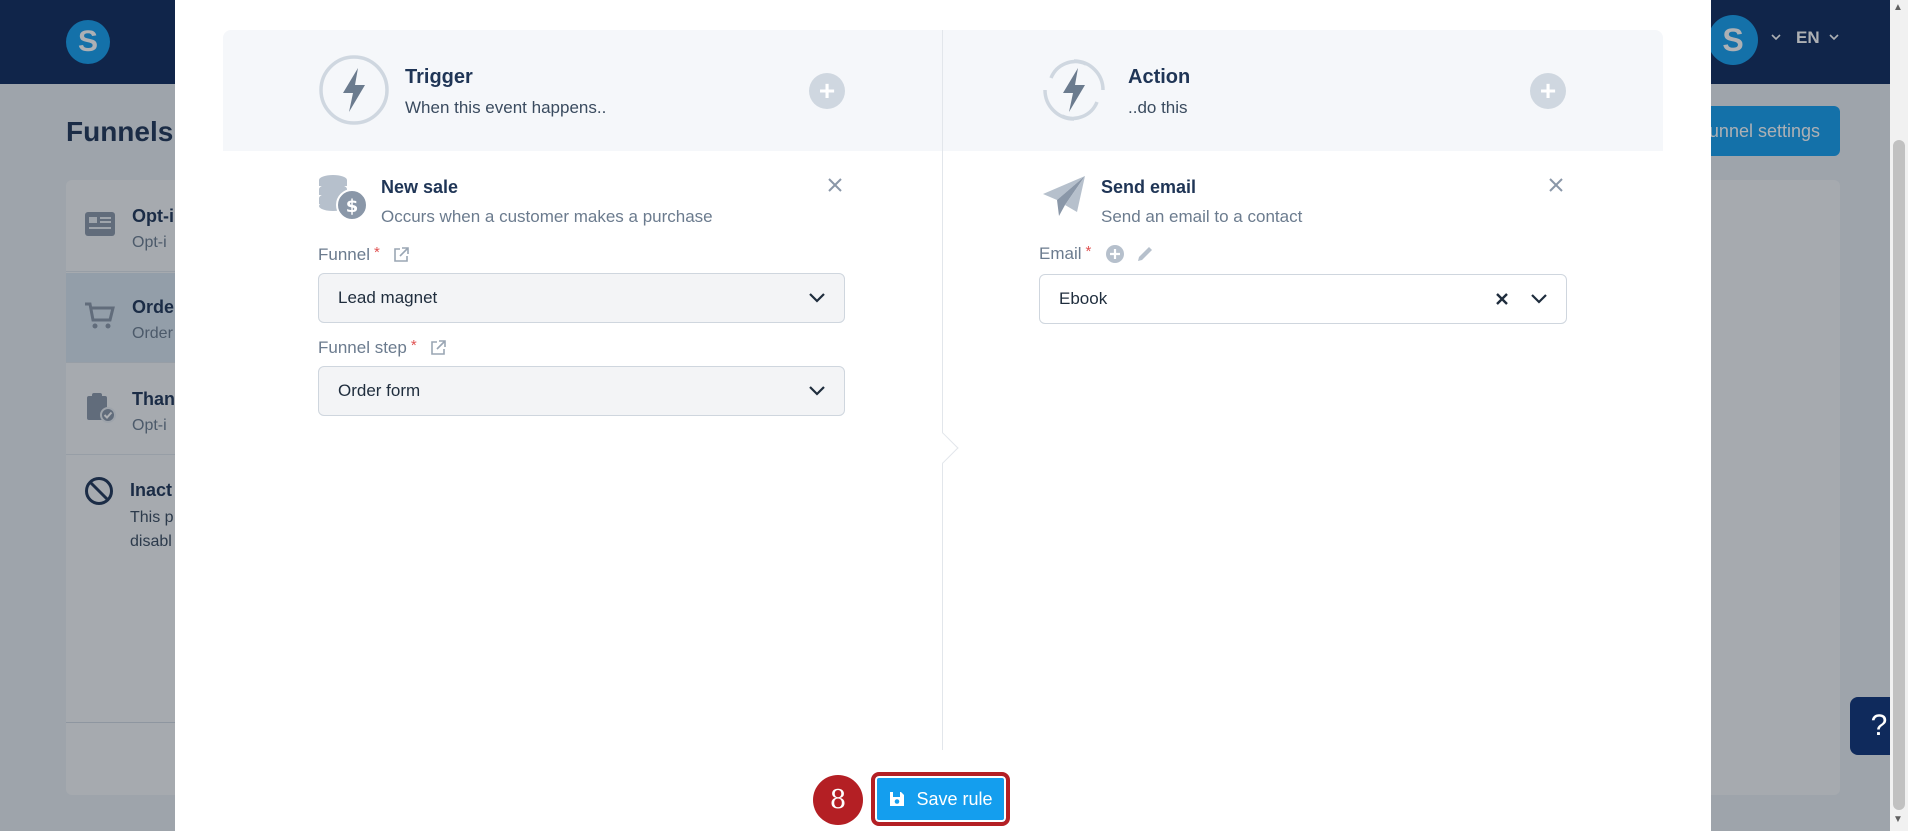  Describe the element at coordinates (897, 799) in the screenshot. I see `floppy-disk-icon` at that location.